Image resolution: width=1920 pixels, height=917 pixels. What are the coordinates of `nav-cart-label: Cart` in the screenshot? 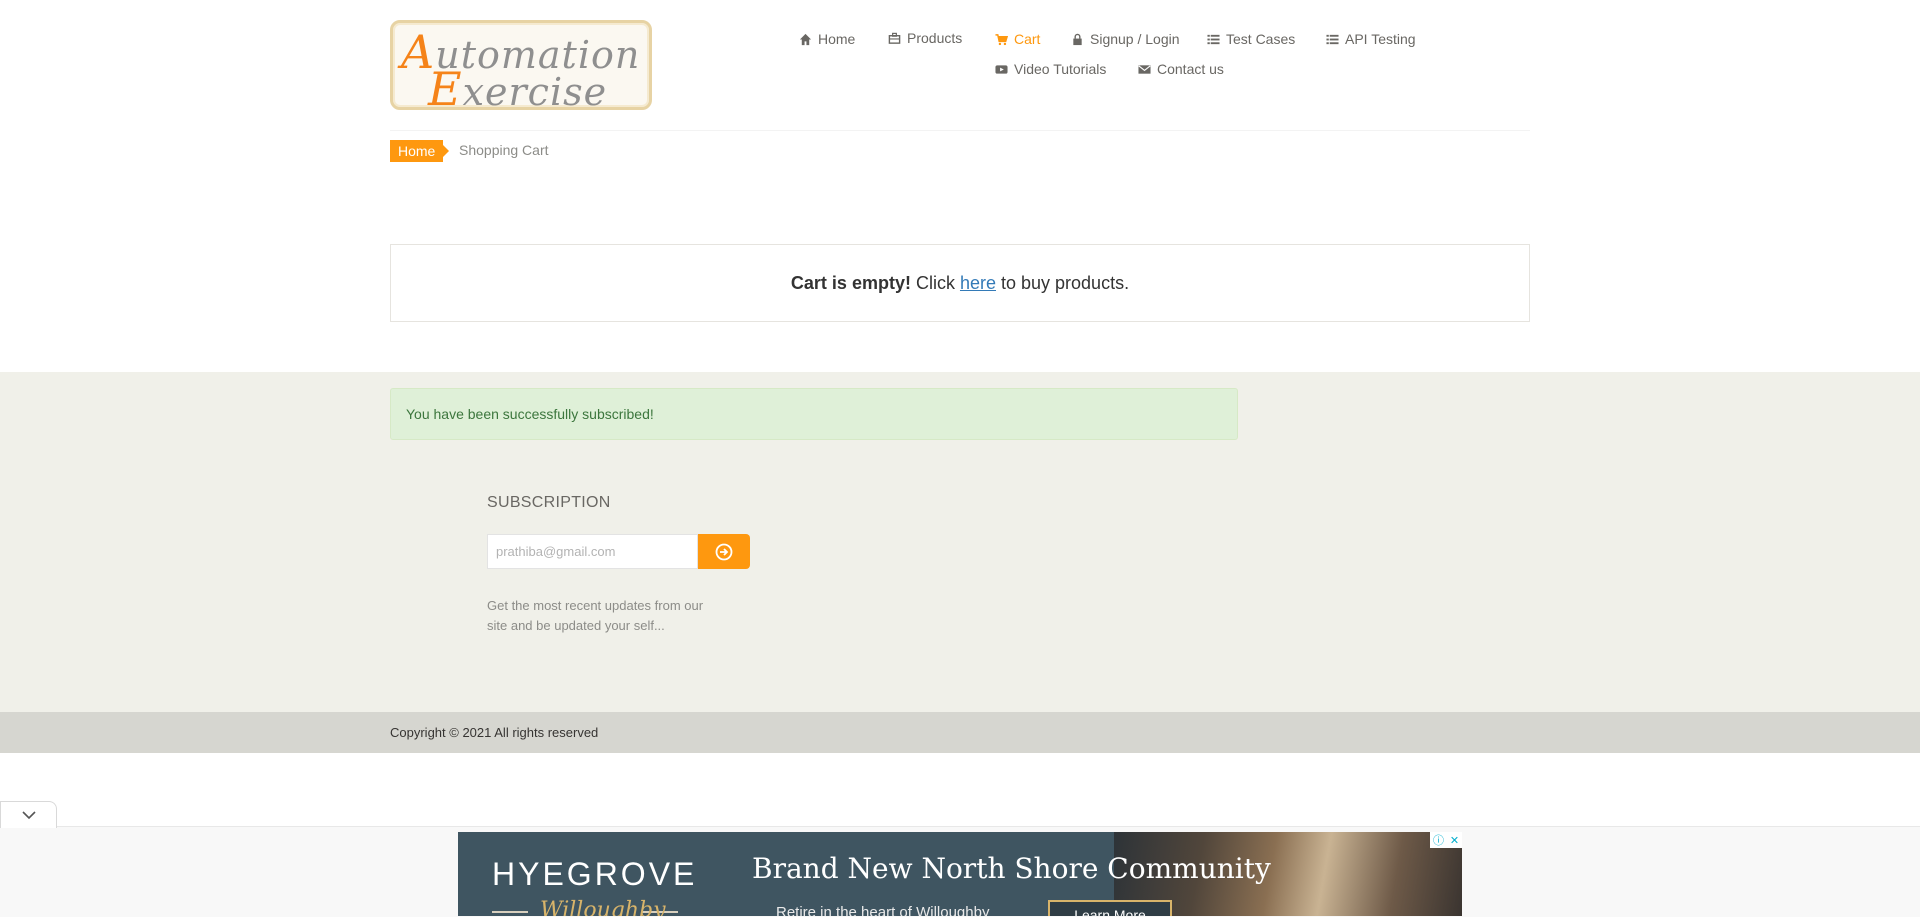 It's located at (1027, 39).